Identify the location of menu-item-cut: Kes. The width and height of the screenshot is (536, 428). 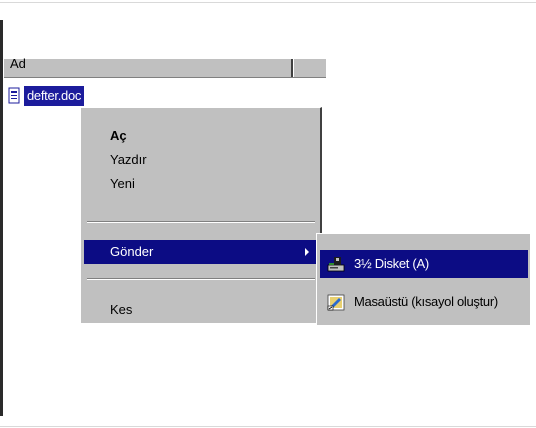
(200, 310).